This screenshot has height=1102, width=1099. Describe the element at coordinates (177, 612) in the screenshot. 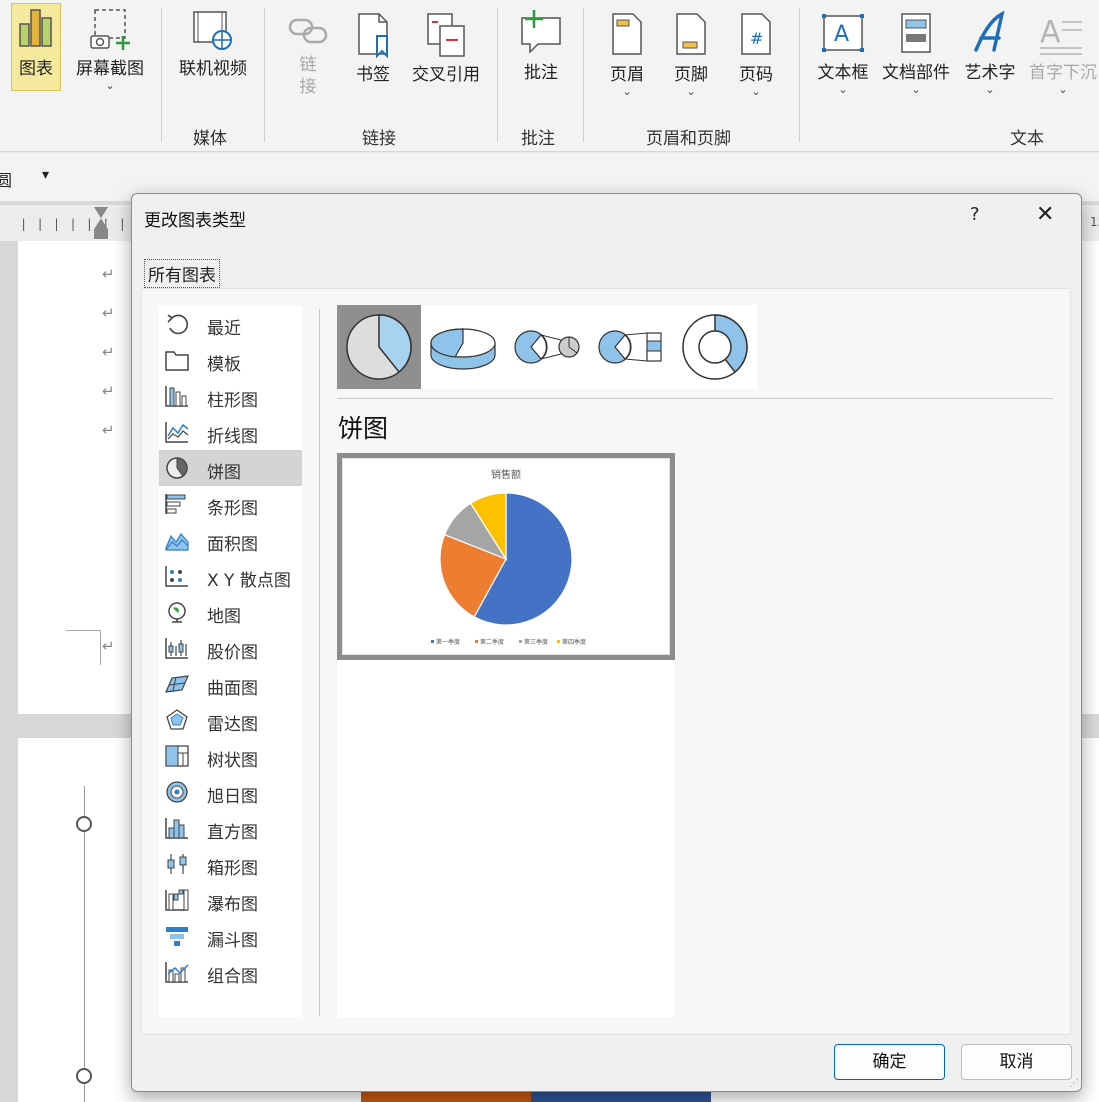

I see `map-globe-icon` at that location.